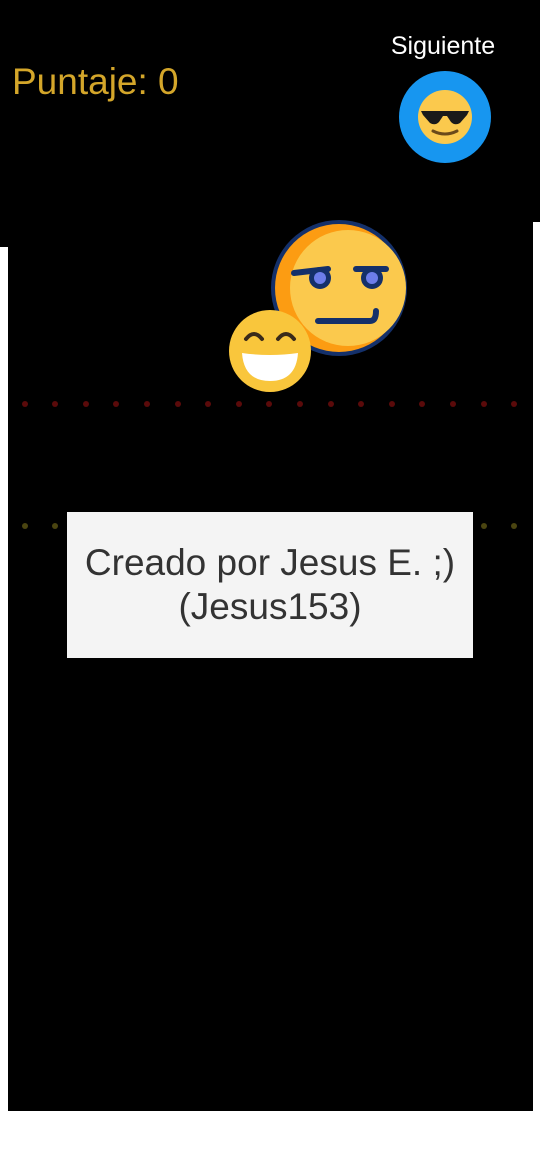 The width and height of the screenshot is (540, 1170). Describe the element at coordinates (270, 351) in the screenshot. I see `grinning-face-emoji` at that location.